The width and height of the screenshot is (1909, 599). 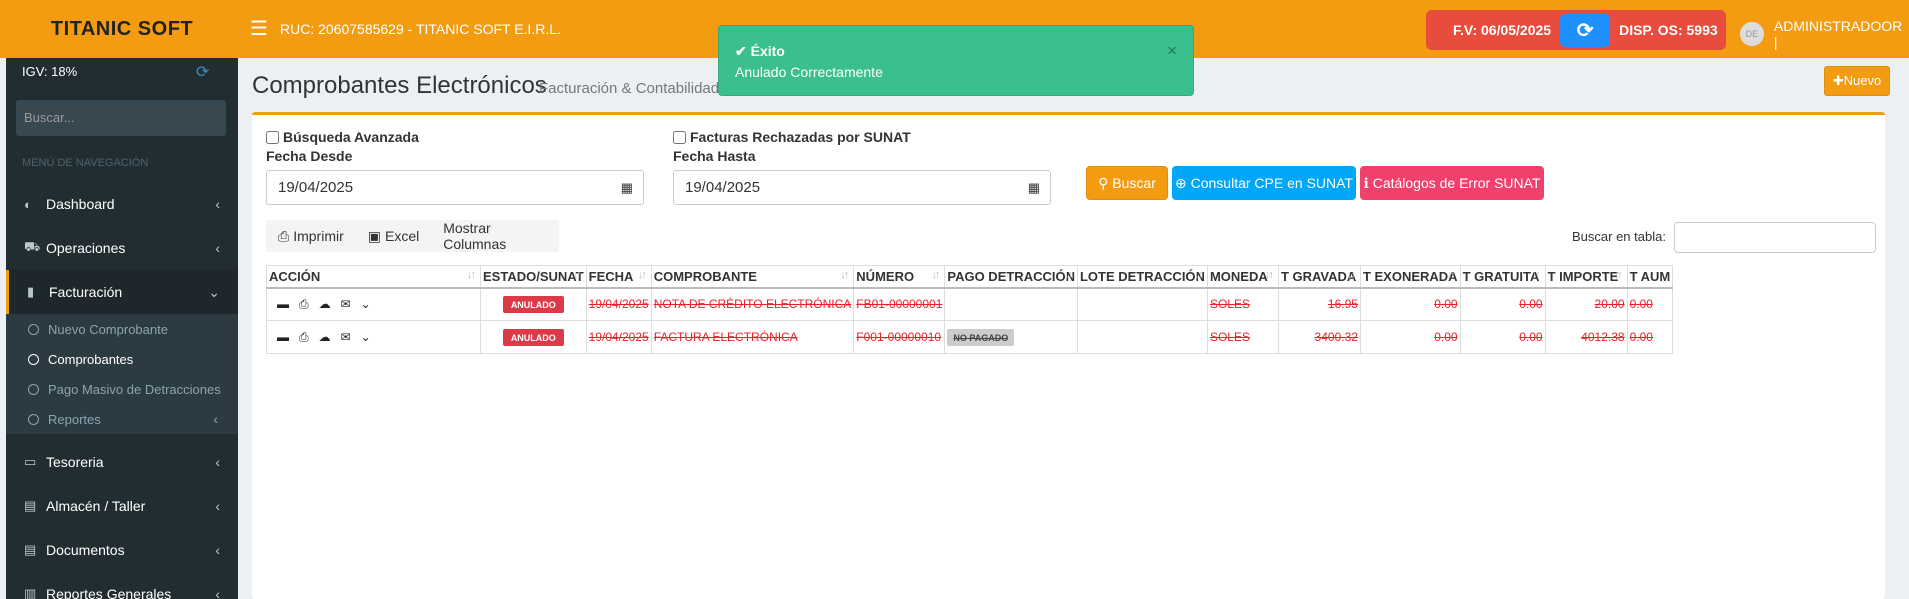 I want to click on success-toast: ✔ Éxito Anulado Correctamente ×, so click(x=956, y=60).